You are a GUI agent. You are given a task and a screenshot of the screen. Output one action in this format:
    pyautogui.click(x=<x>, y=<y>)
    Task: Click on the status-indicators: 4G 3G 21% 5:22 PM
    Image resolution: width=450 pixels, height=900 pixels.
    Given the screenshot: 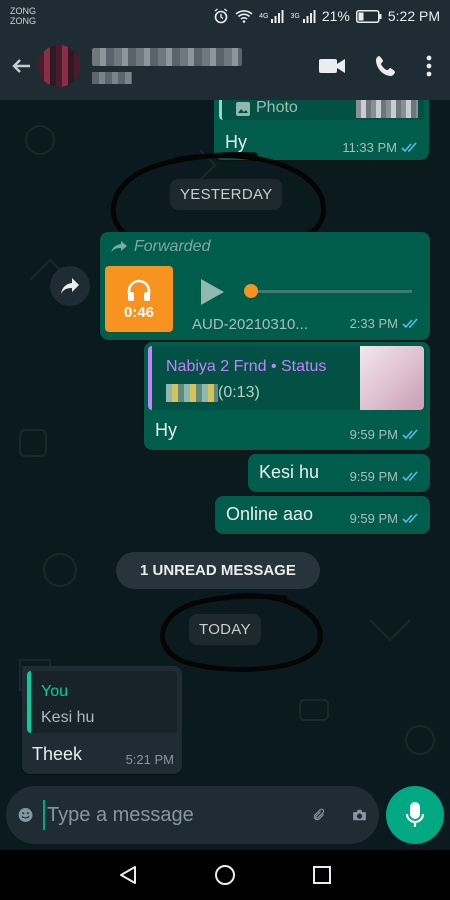 What is the action you would take?
    pyautogui.click(x=326, y=16)
    